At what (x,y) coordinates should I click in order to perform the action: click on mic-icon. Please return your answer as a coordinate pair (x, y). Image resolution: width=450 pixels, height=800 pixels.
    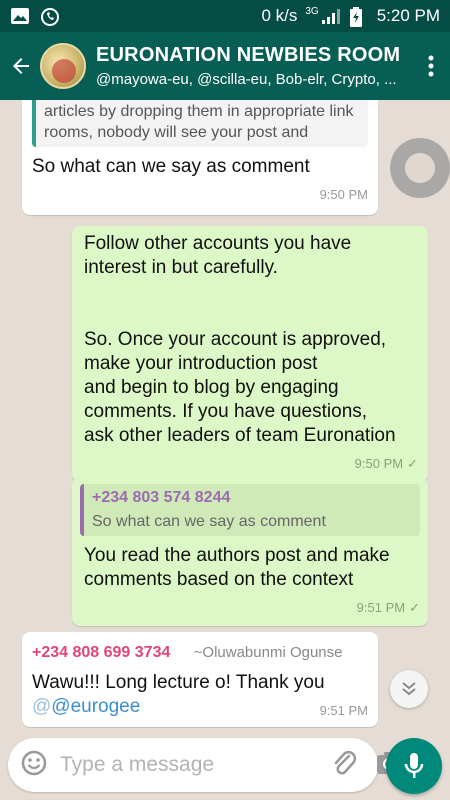
    Looking at the image, I should click on (414, 765).